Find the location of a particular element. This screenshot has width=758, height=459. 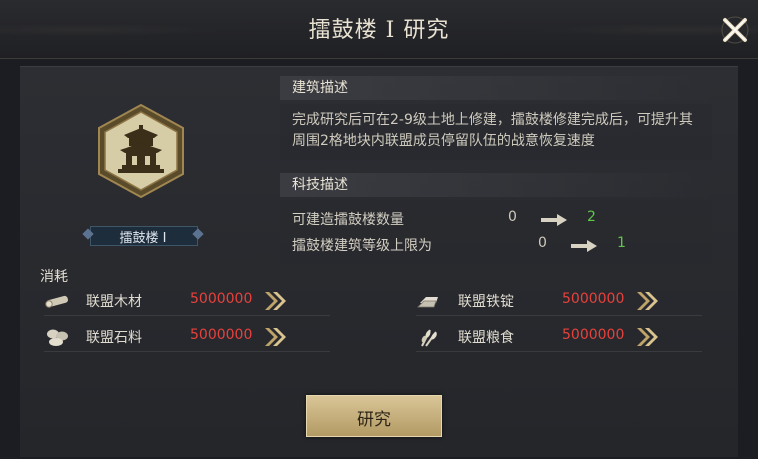

close-button is located at coordinates (735, 30).